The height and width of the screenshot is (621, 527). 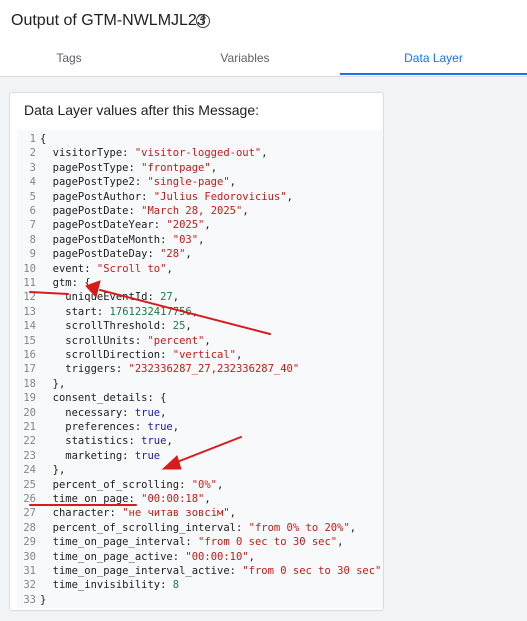 I want to click on code-line: 12 uniqueEventId: 27,, so click(x=200, y=297).